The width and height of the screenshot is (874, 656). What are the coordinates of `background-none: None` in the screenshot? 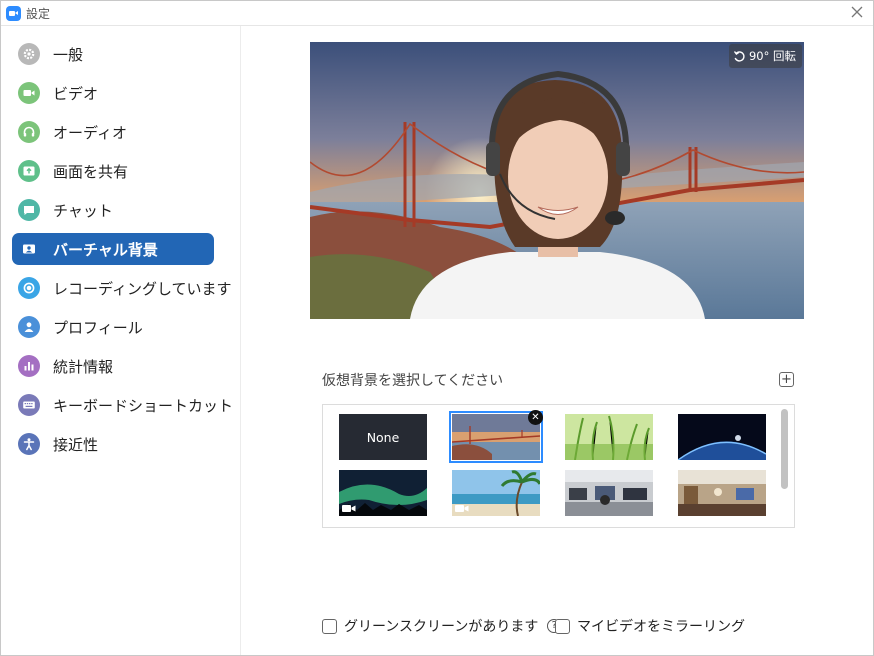 It's located at (383, 437).